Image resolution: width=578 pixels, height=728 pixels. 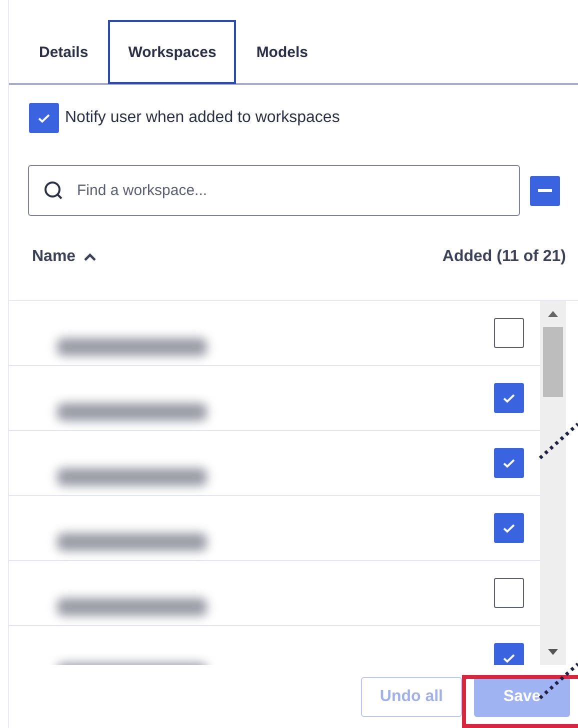 I want to click on collapse-button, so click(x=545, y=191).